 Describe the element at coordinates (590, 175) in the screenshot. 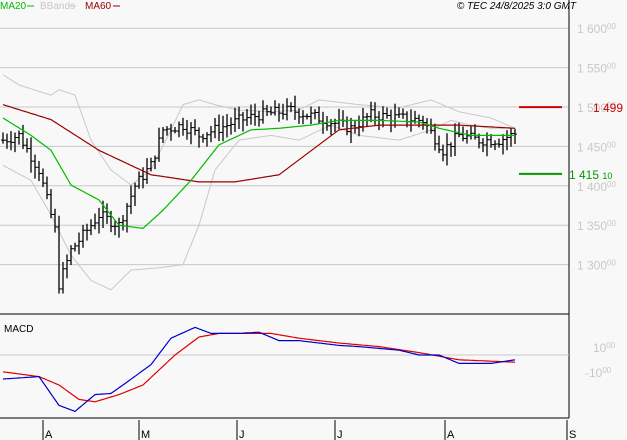

I see `support-label: 1 415 10` at that location.